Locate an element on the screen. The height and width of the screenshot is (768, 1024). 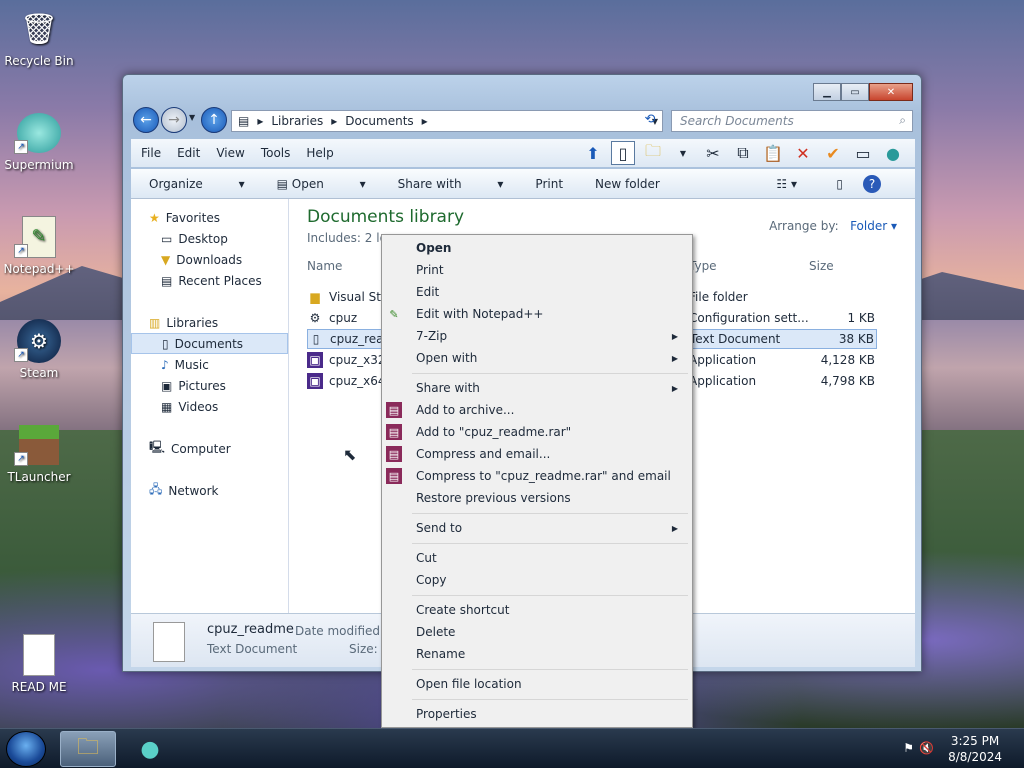
up-button: ↑ is located at coordinates (214, 120).